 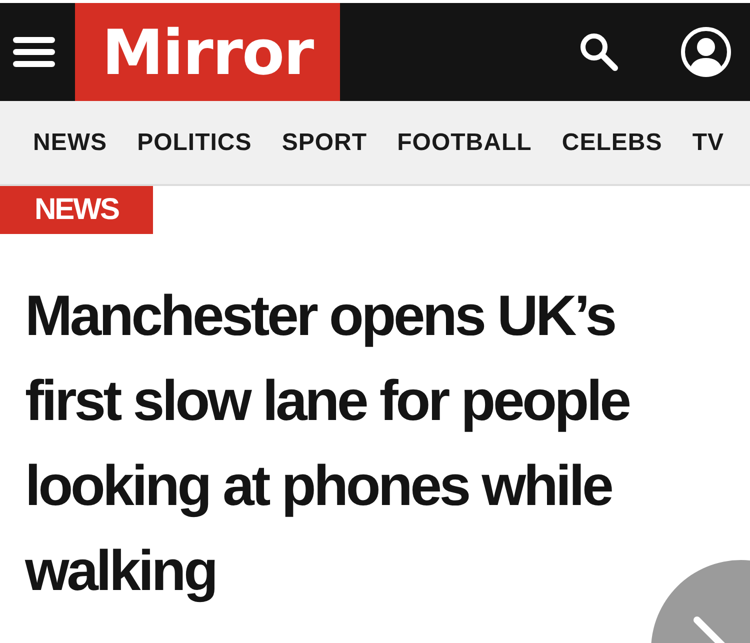 What do you see at coordinates (464, 142) in the screenshot?
I see `nav-link: FOOTBALL` at bounding box center [464, 142].